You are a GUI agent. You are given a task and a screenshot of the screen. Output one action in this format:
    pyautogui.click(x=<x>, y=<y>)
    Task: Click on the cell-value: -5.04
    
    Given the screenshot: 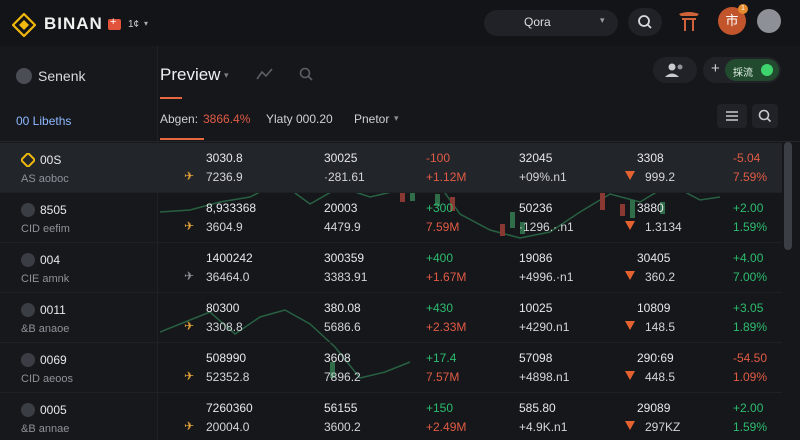 What is the action you would take?
    pyautogui.click(x=747, y=158)
    